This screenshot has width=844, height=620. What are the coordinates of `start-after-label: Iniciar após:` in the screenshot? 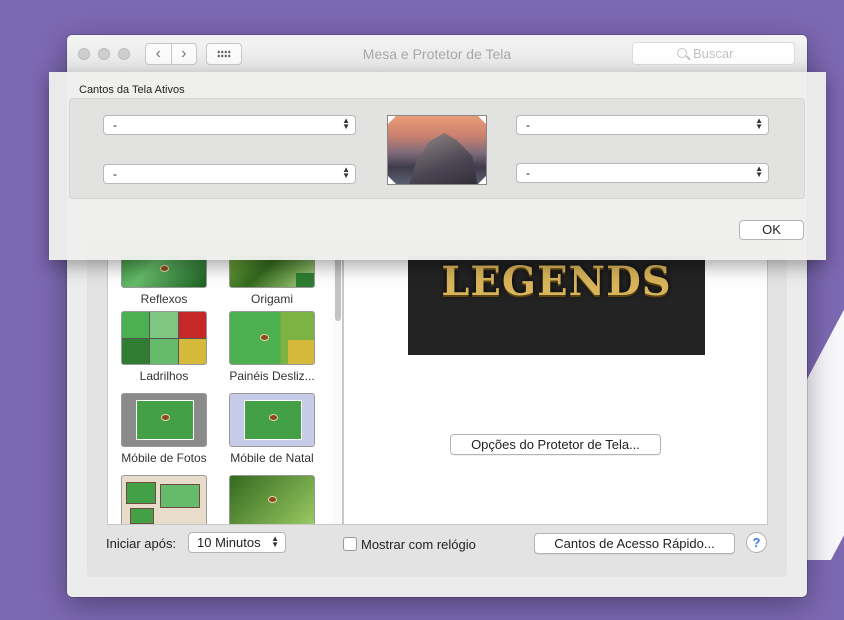 It's located at (141, 543).